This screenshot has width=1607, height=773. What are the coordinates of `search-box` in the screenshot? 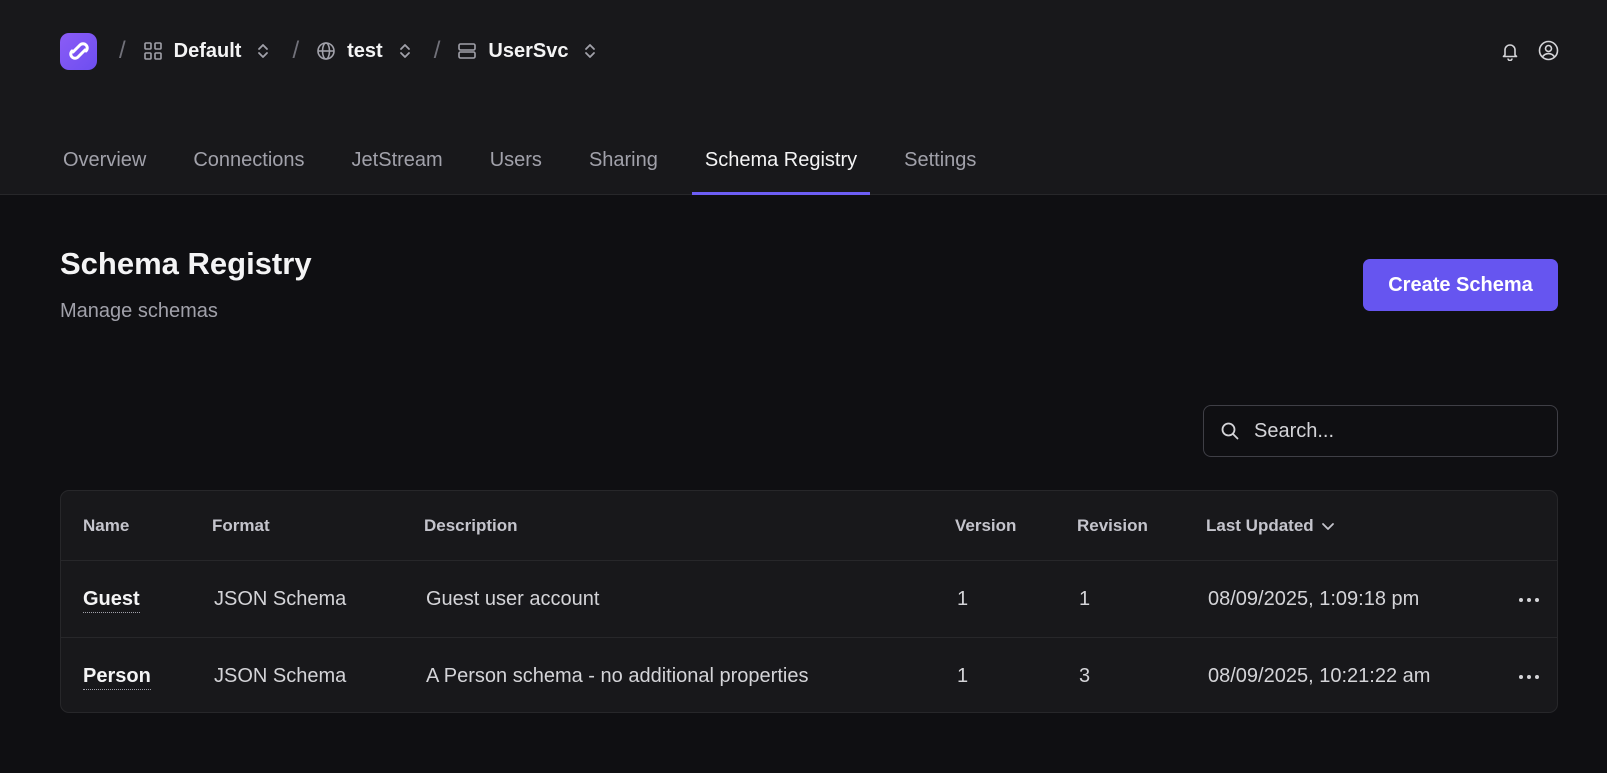 It's located at (1380, 431).